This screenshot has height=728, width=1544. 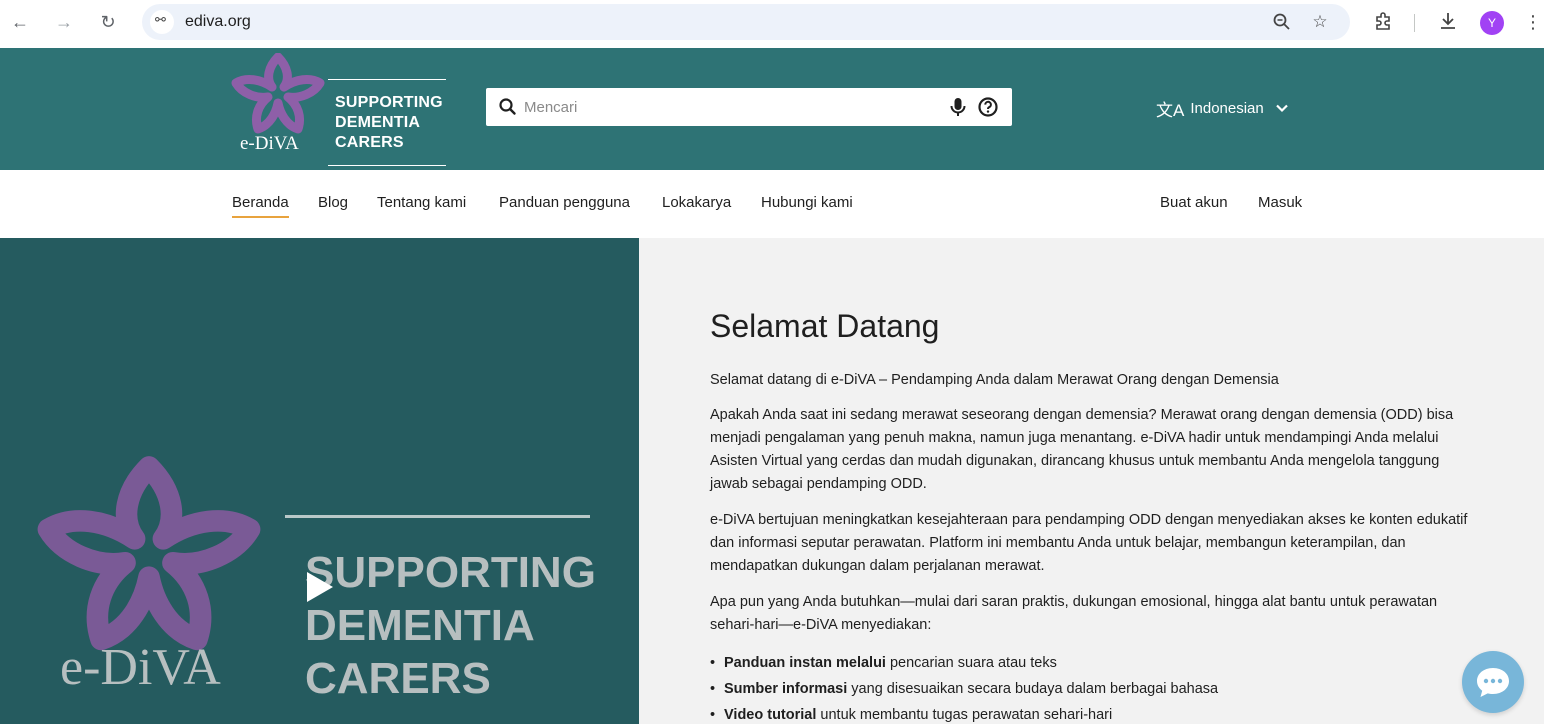 I want to click on address-bar: ⚯ ediva.org ☆, so click(x=746, y=22).